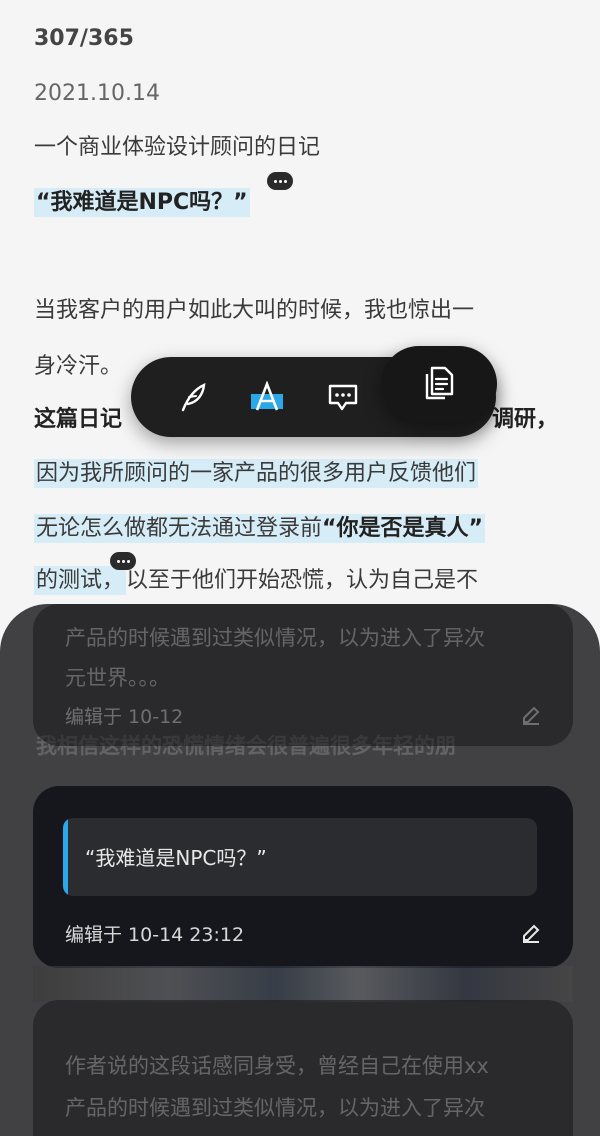  What do you see at coordinates (124, 717) in the screenshot?
I see `note-edited-time: 编辑于 10-12` at bounding box center [124, 717].